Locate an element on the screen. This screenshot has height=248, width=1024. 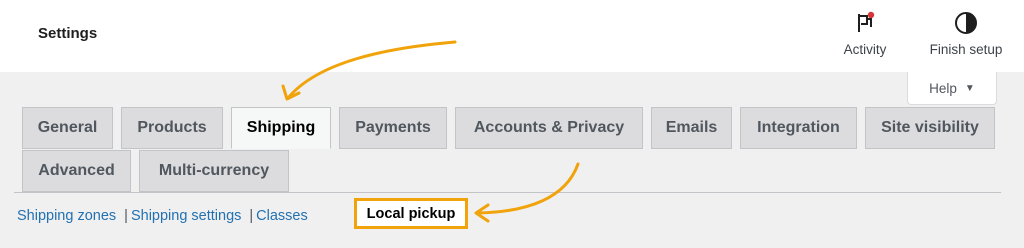
subnav-shipping-zones: Shipping zones is located at coordinates (66, 216).